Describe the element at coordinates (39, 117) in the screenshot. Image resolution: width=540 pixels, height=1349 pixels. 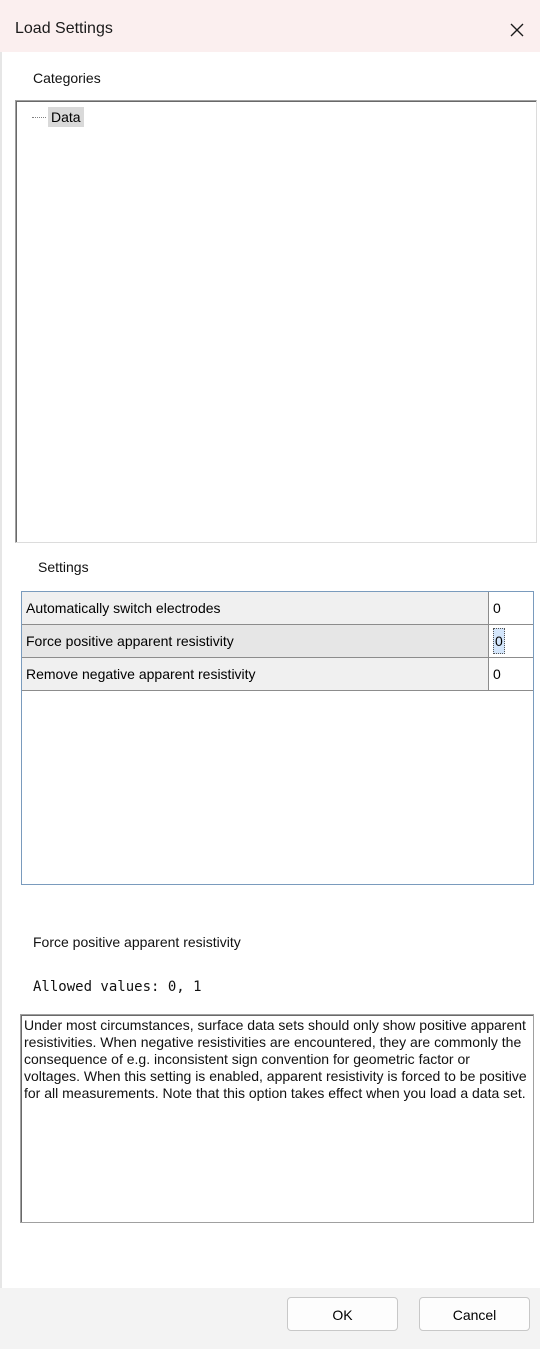
I see `tree-connector` at that location.